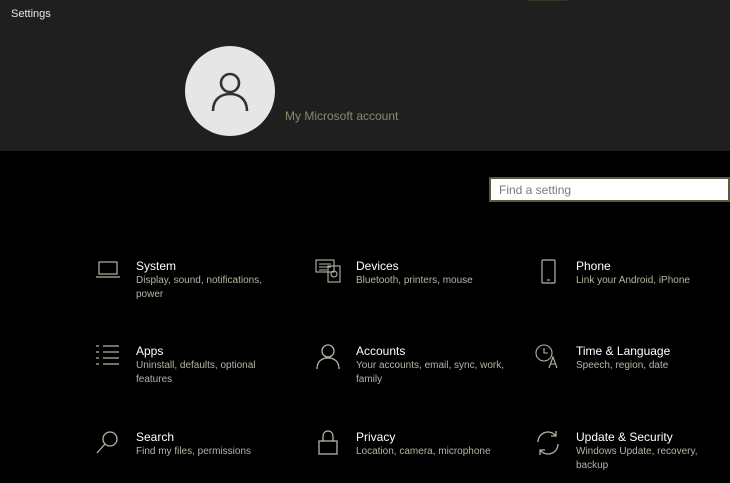 The height and width of the screenshot is (483, 730). I want to click on category-time-language: Time & Language Speech, region, date, so click(632, 372).